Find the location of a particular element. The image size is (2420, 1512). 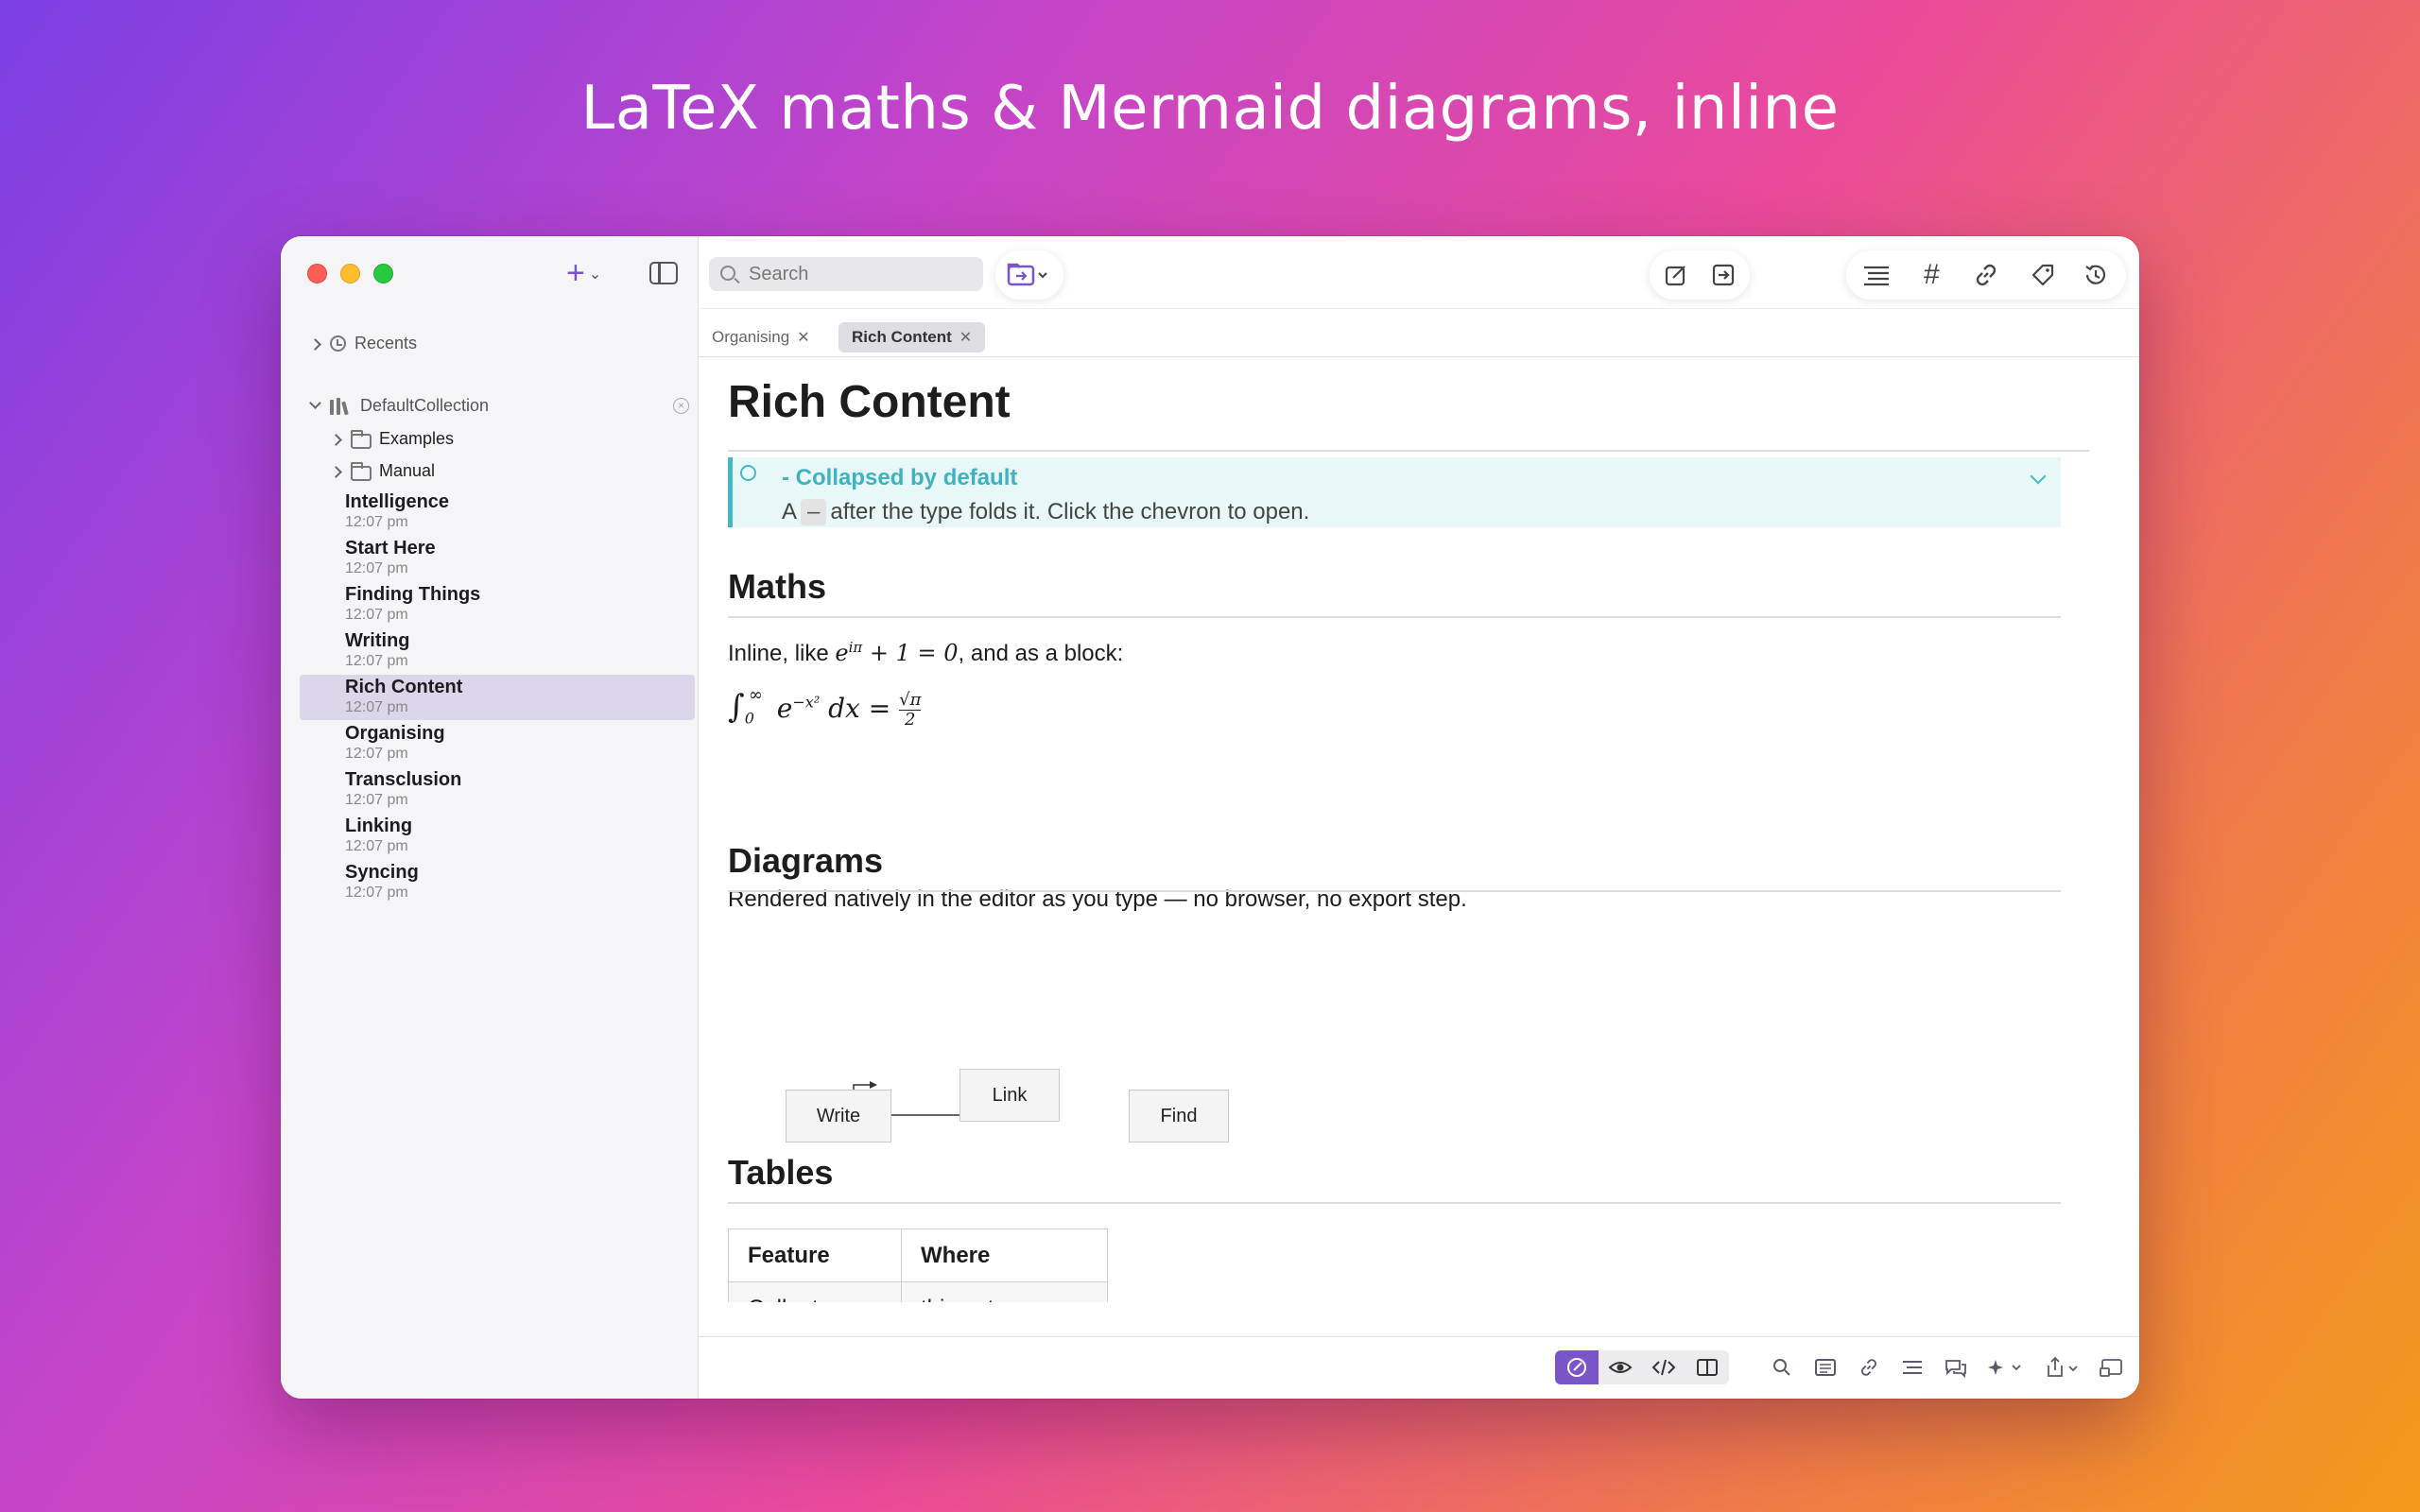

diagram-node-find: Find is located at coordinates (1179, 1116).